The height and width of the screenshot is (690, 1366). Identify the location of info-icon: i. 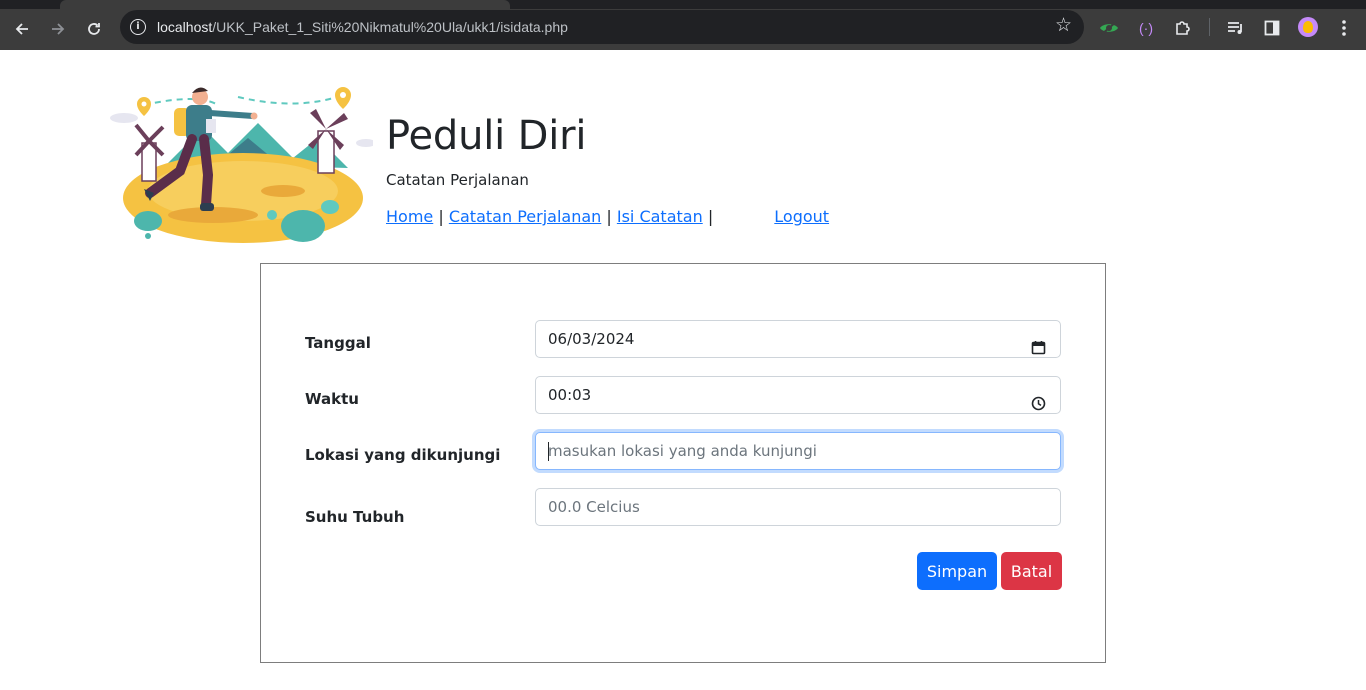
(138, 27).